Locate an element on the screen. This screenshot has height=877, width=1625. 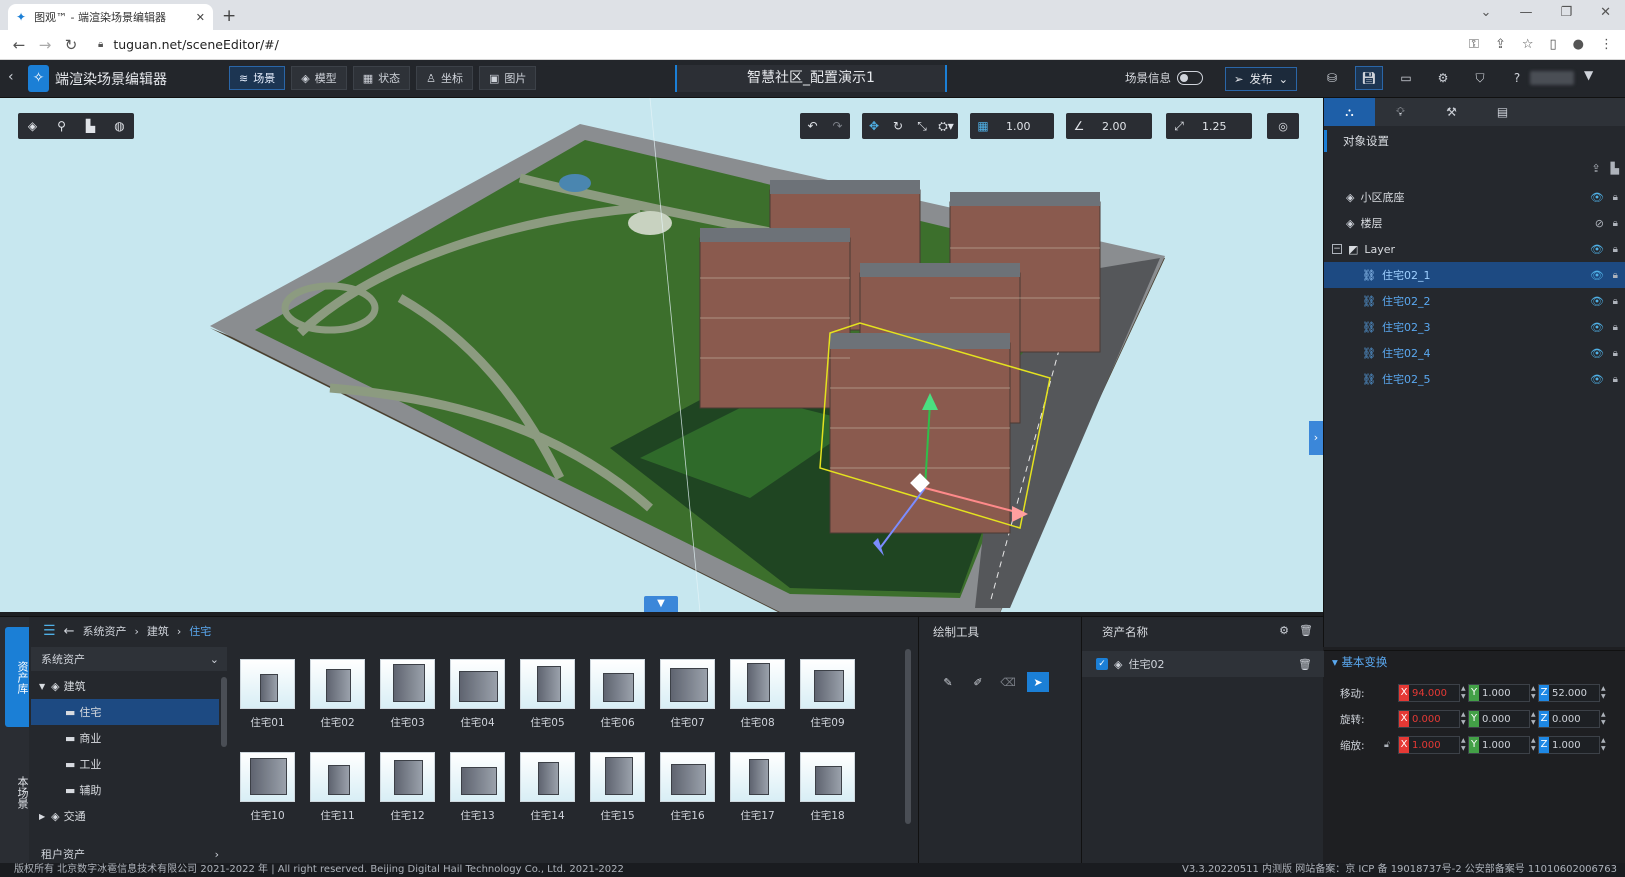
expand-right-panel-button: › is located at coordinates (1316, 438).